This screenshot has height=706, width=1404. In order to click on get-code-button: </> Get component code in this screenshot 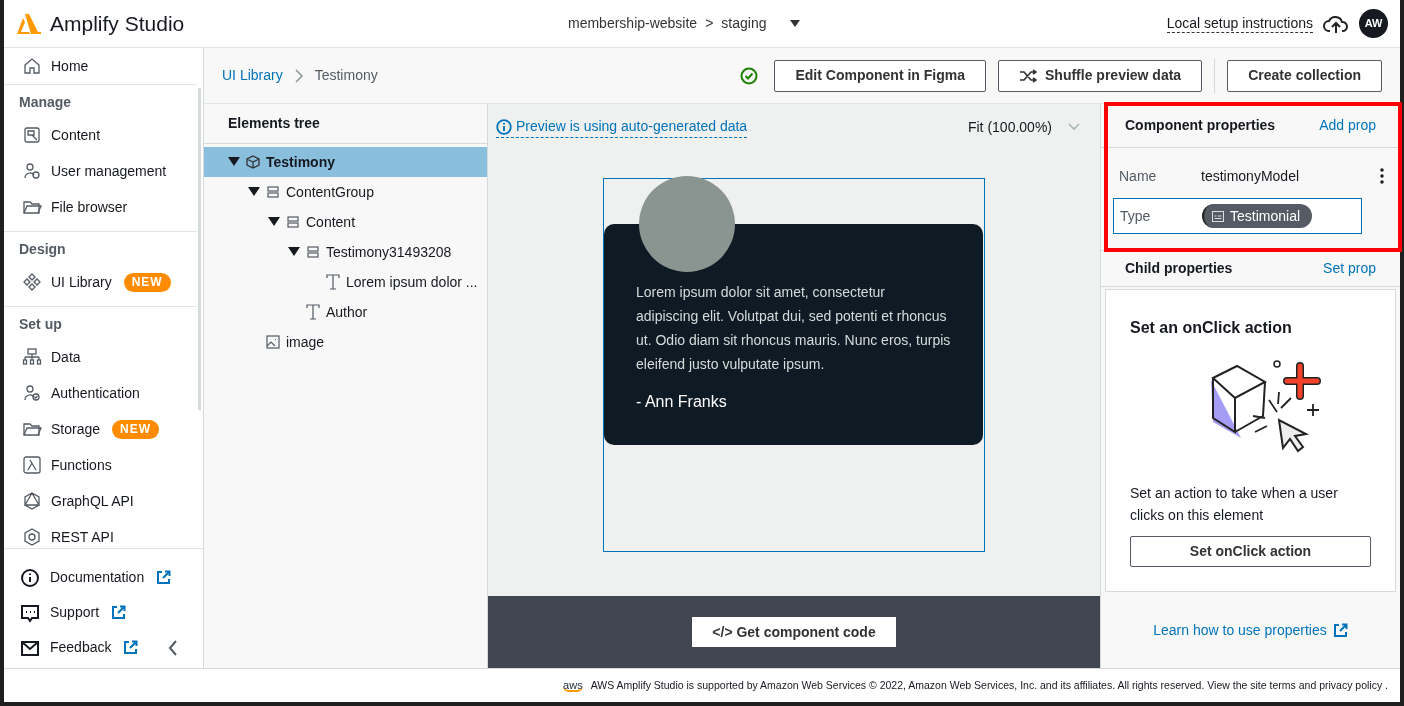, I will do `click(794, 632)`.